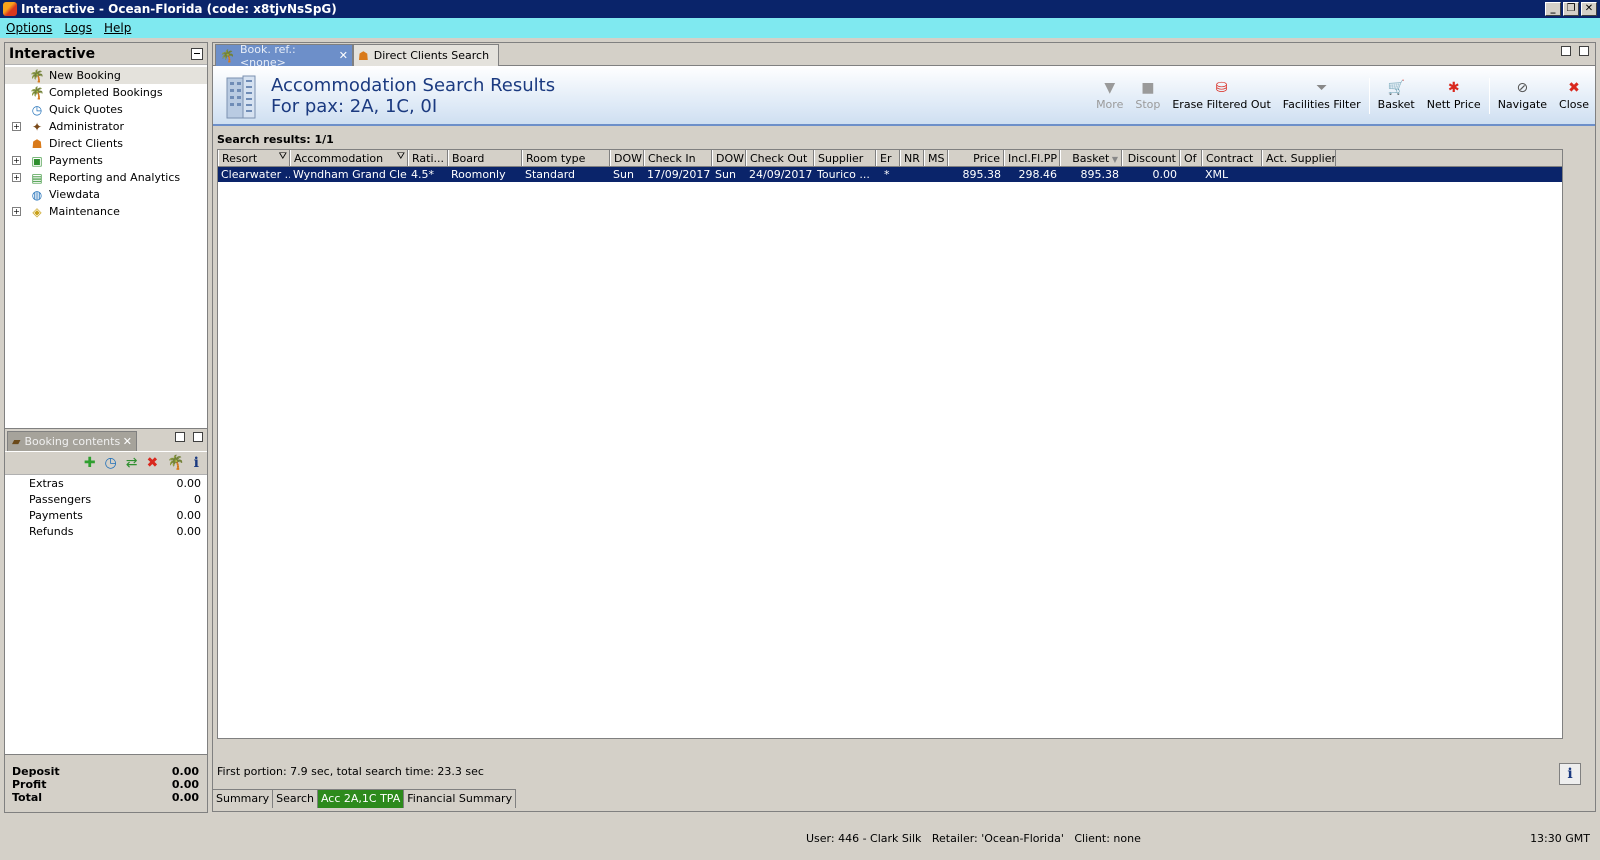  I want to click on client-icon: ☗, so click(37, 143).